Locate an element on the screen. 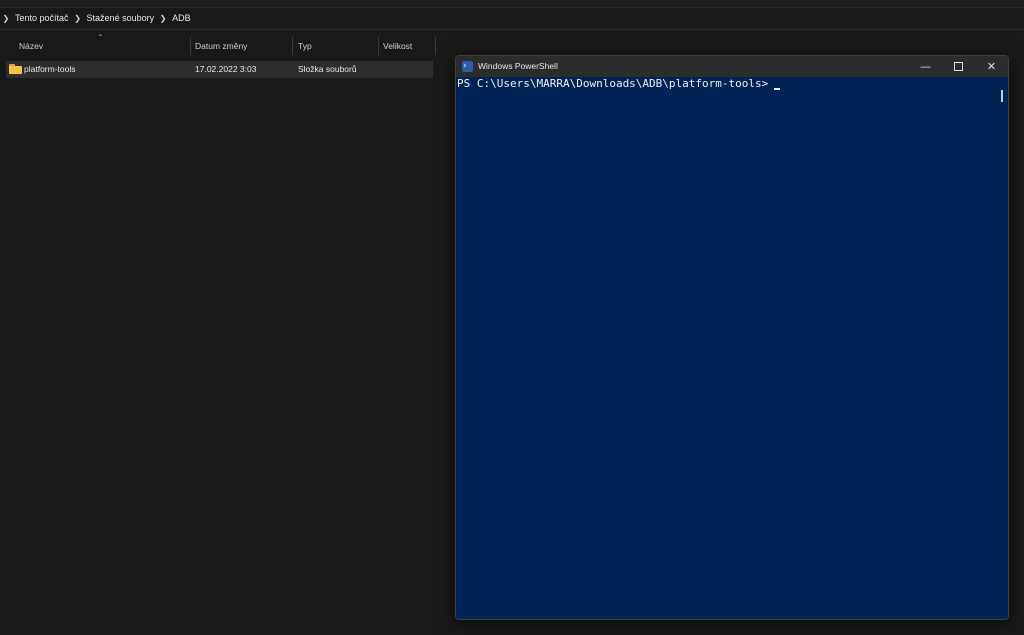 This screenshot has width=1024, height=635. breadcrumb-item-adb: ADB is located at coordinates (181, 18).